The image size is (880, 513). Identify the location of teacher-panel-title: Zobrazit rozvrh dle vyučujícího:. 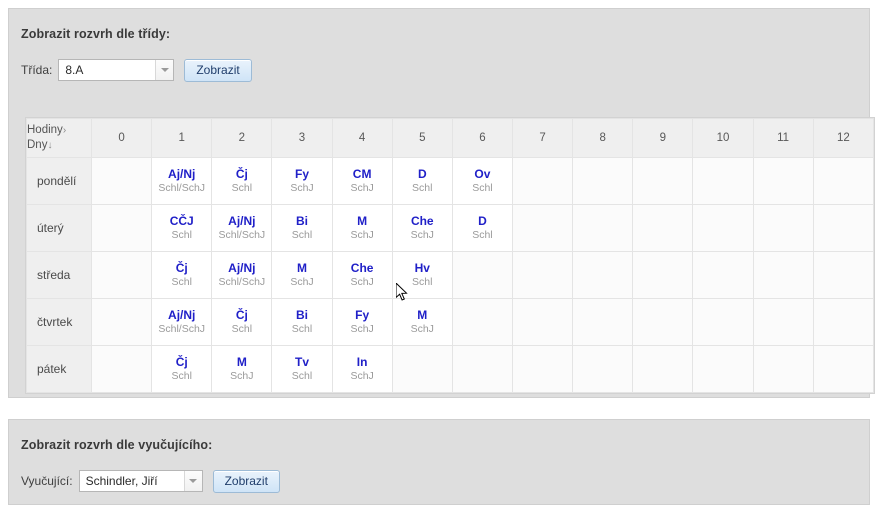
(117, 445).